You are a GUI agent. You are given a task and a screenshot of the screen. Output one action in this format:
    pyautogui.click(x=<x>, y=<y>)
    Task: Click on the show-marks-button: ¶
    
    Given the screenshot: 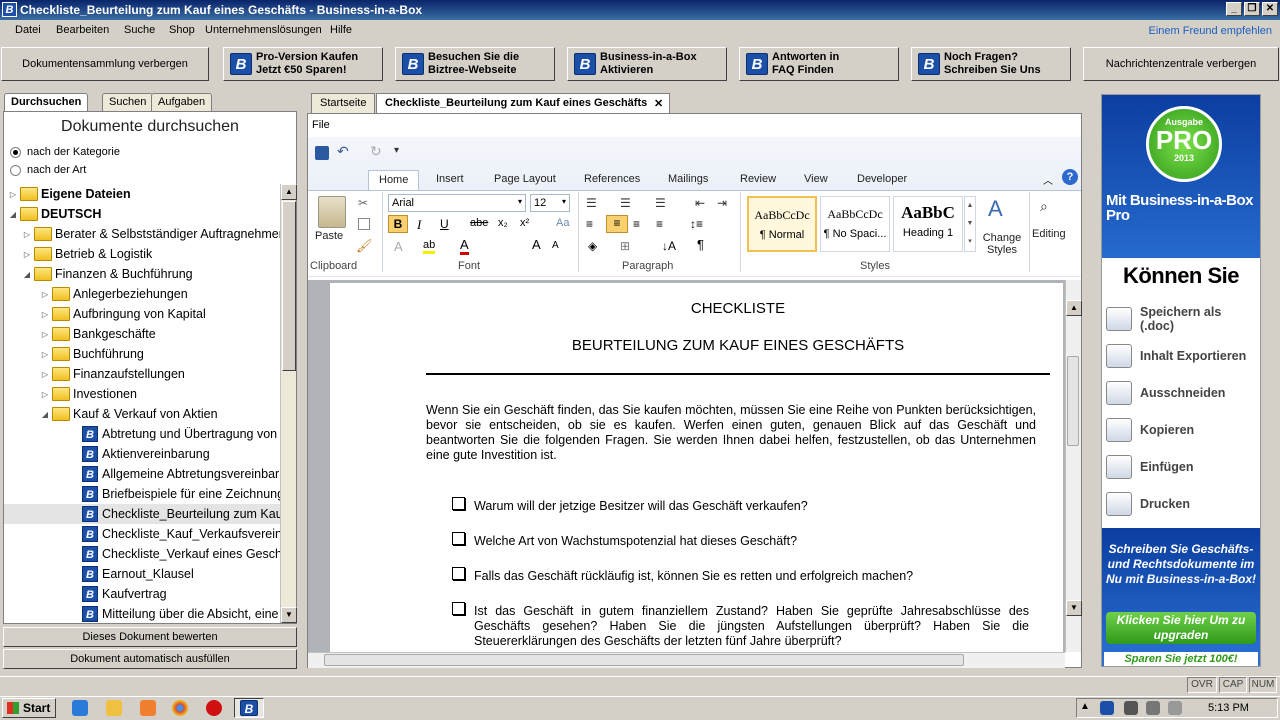 What is the action you would take?
    pyautogui.click(x=700, y=244)
    